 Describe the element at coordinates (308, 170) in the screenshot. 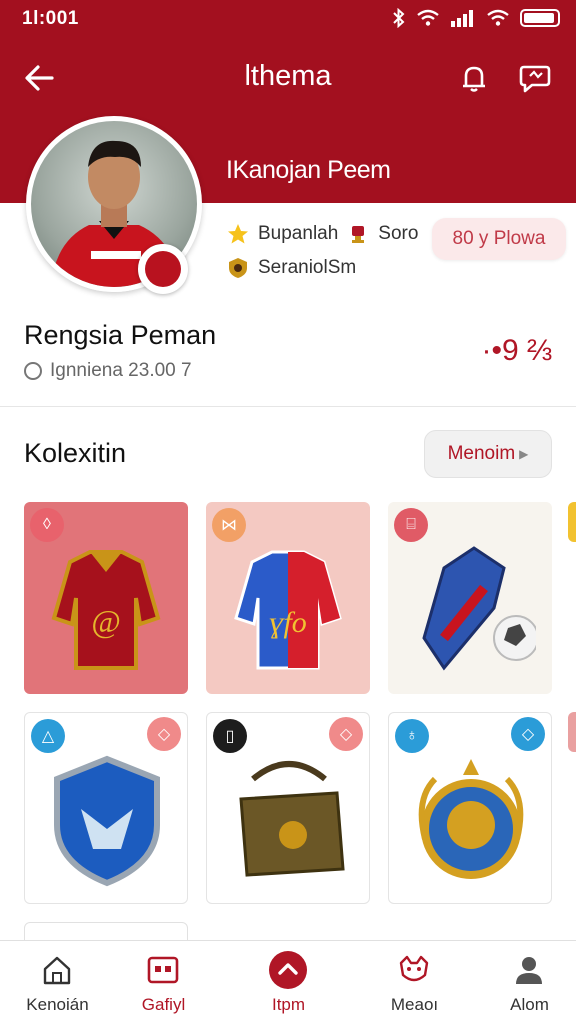

I see `profile-name: IKanojan Peem` at that location.